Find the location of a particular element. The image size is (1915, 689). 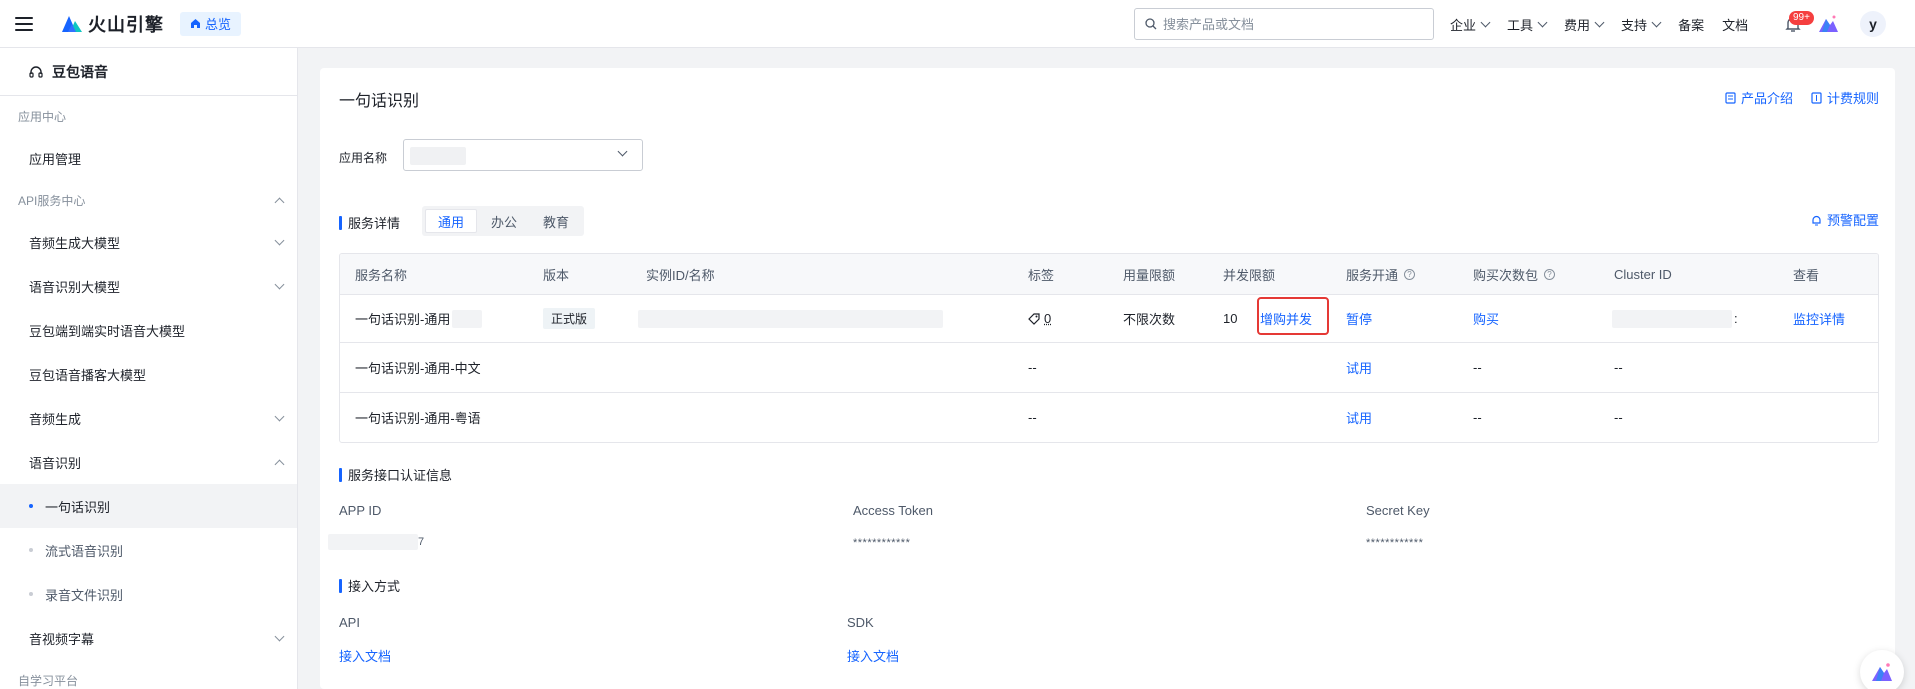

col-usage: 用量限额 is located at coordinates (1149, 274).